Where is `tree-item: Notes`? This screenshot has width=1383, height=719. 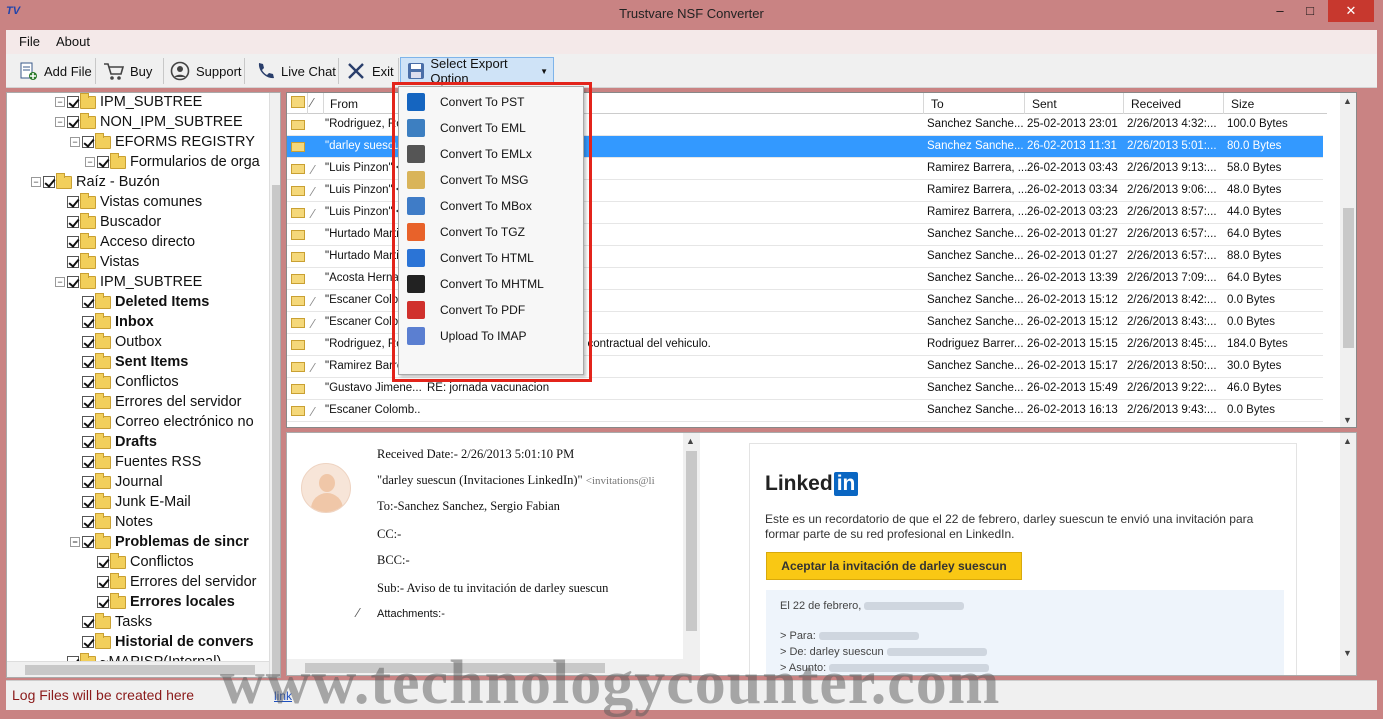 tree-item: Notes is located at coordinates (111, 522).